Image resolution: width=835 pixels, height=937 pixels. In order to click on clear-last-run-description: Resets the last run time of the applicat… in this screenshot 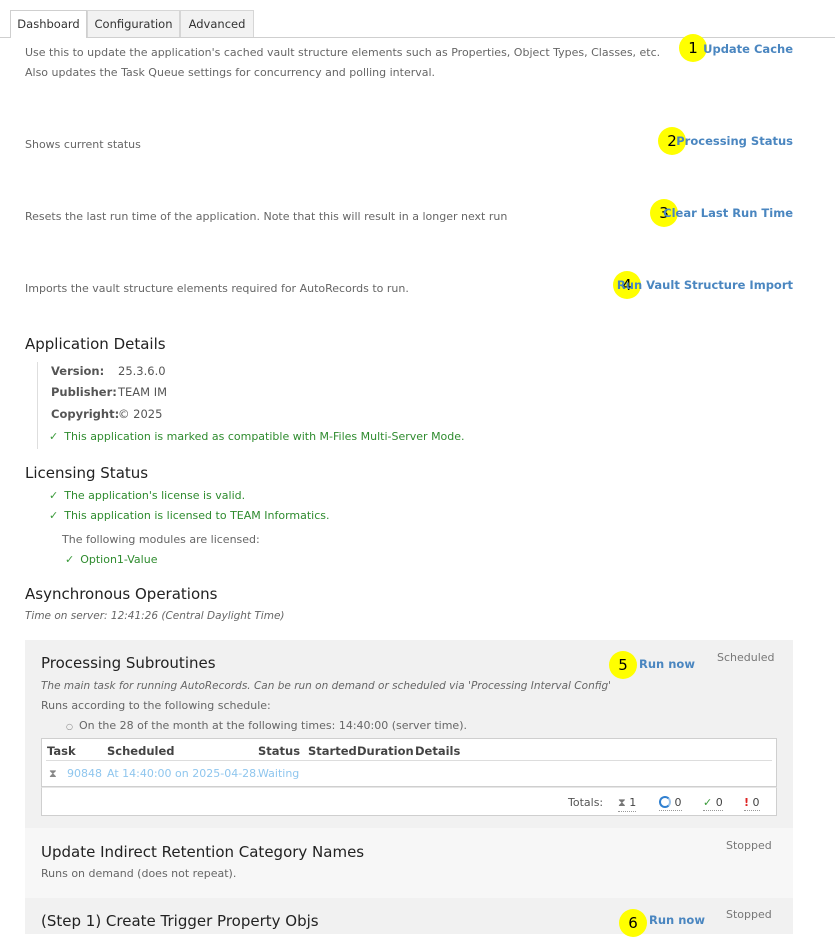, I will do `click(266, 216)`.